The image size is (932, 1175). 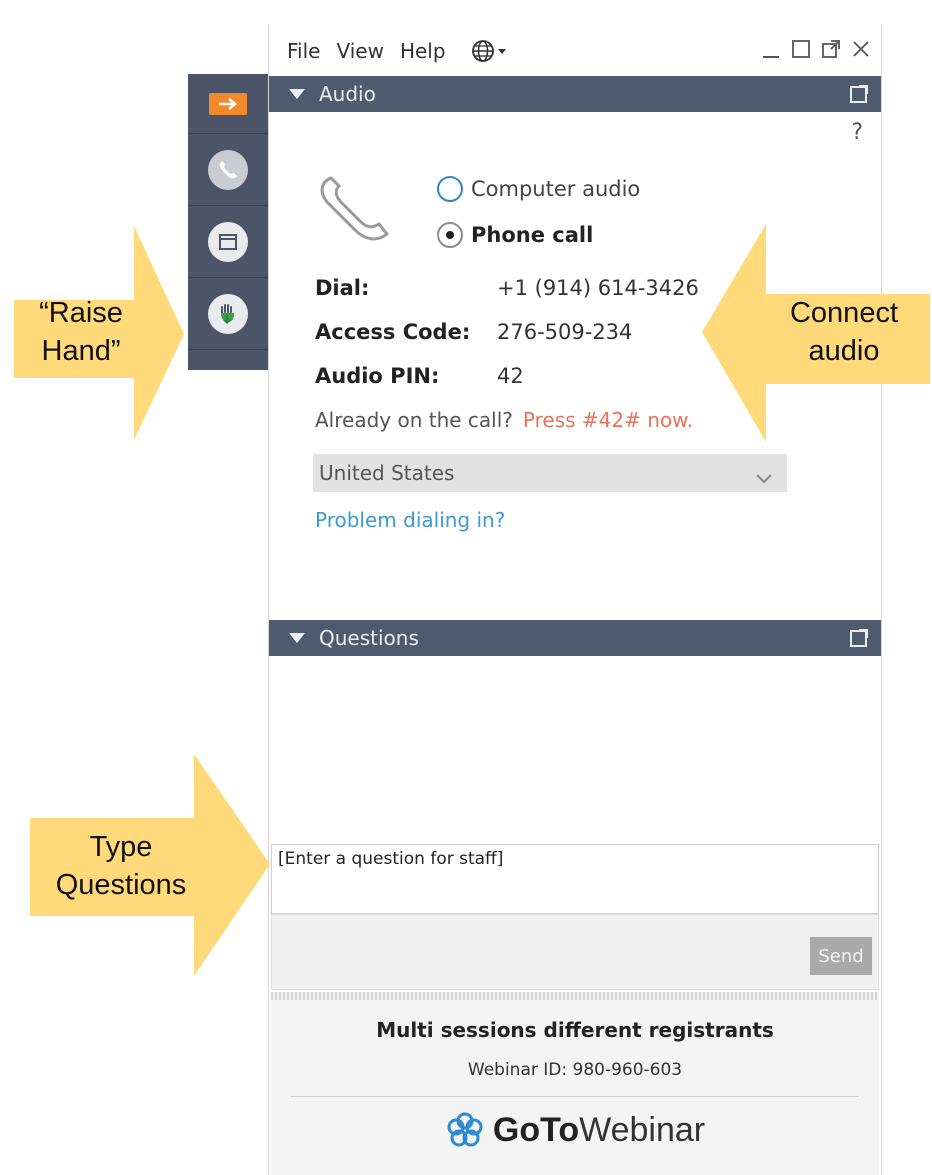 What do you see at coordinates (387, 473) in the screenshot?
I see `country-select-value: United States` at bounding box center [387, 473].